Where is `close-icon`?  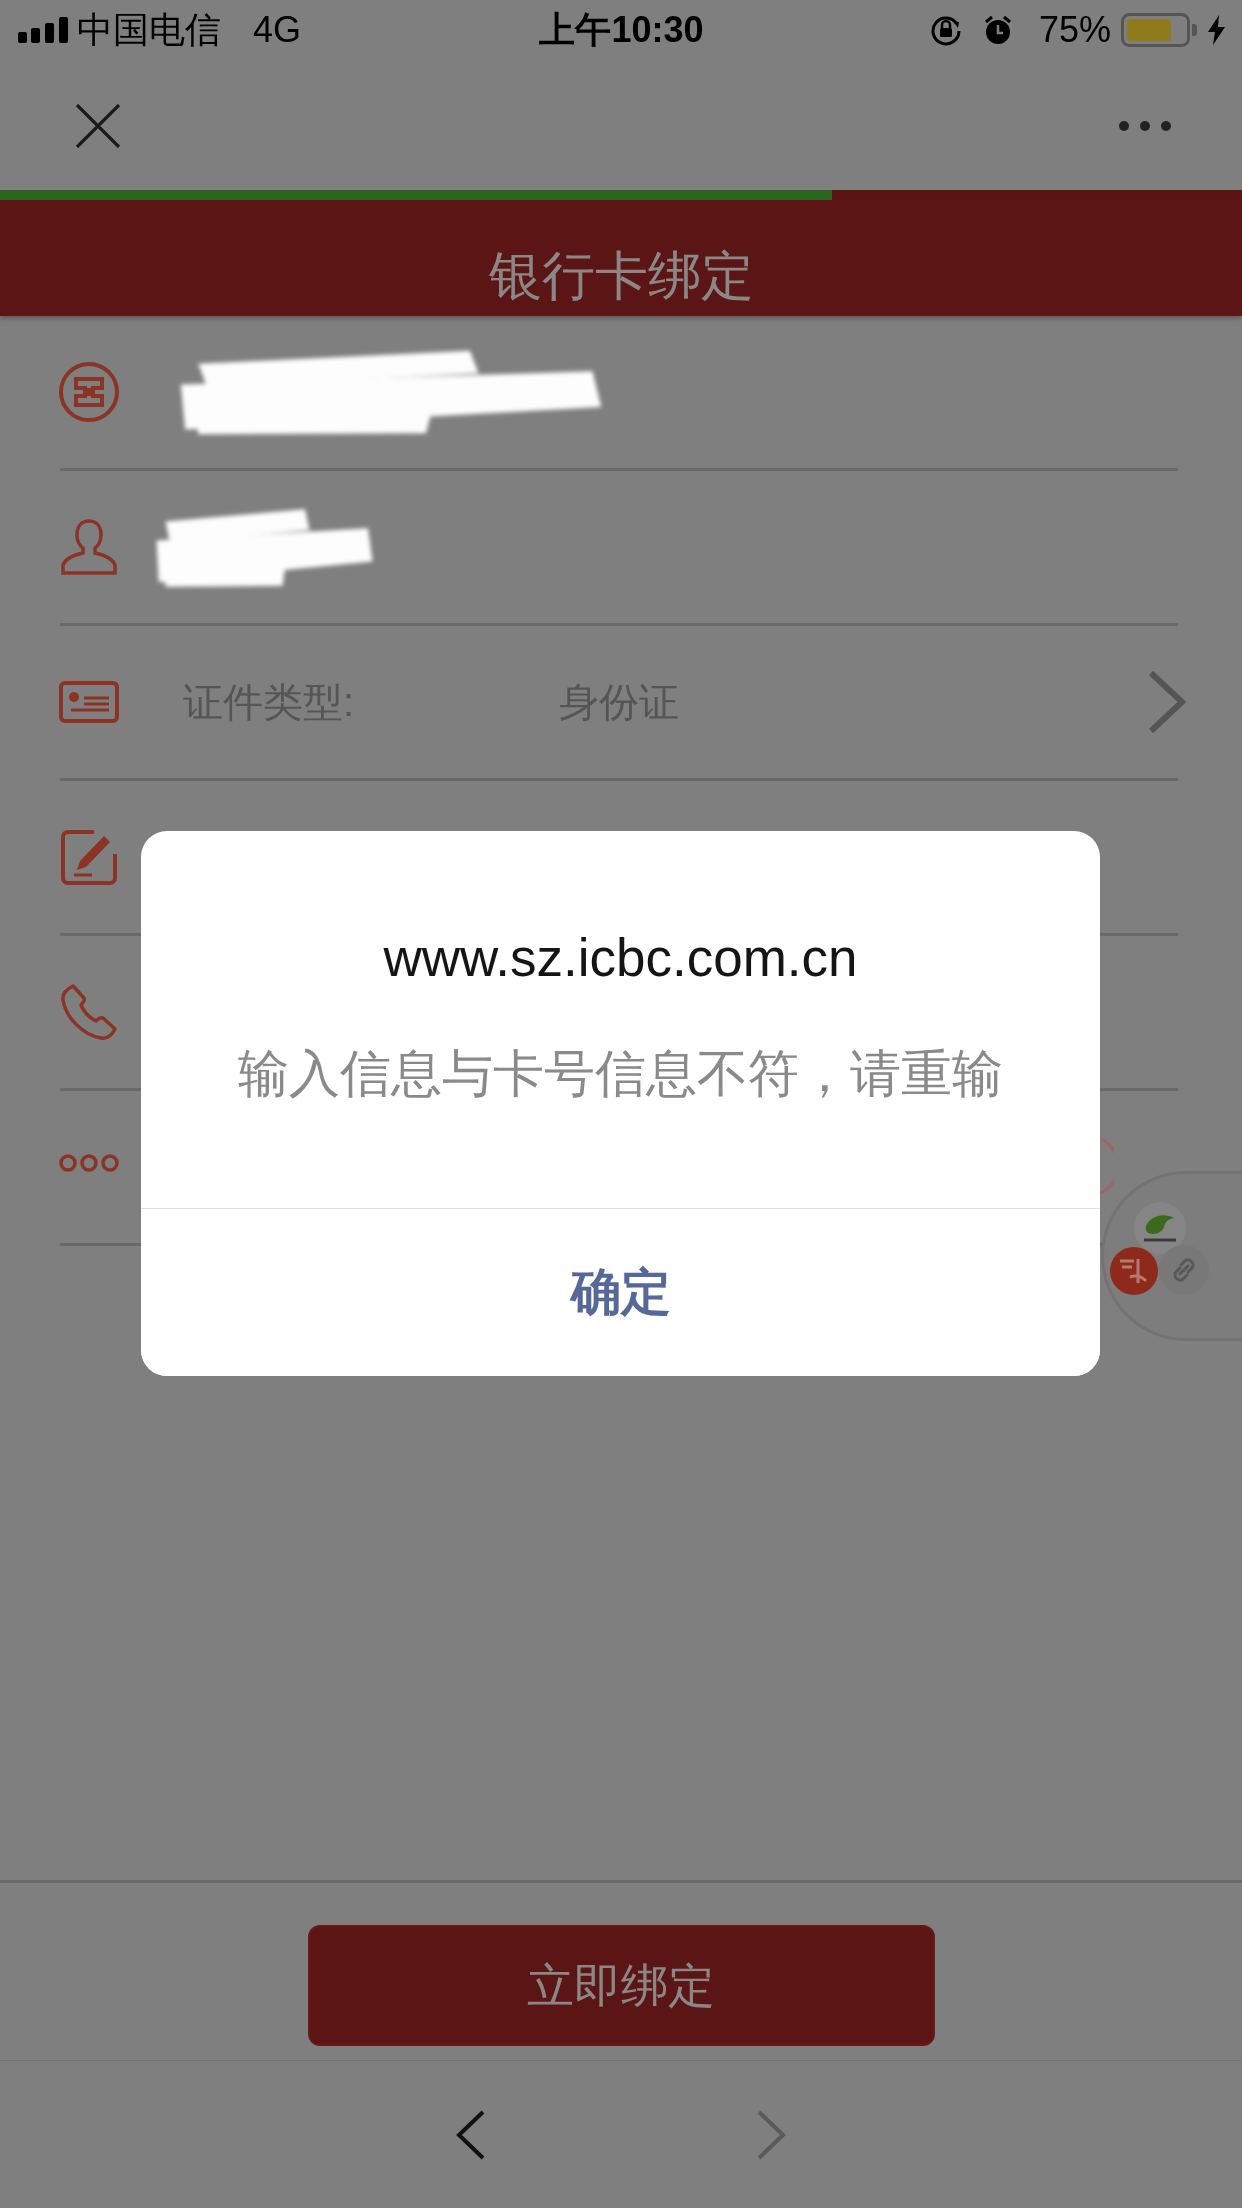 close-icon is located at coordinates (98, 126).